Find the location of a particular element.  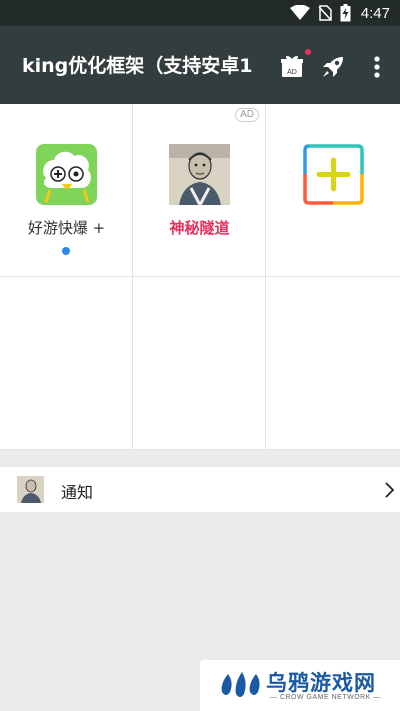

chevron-right-icon is located at coordinates (389, 490).